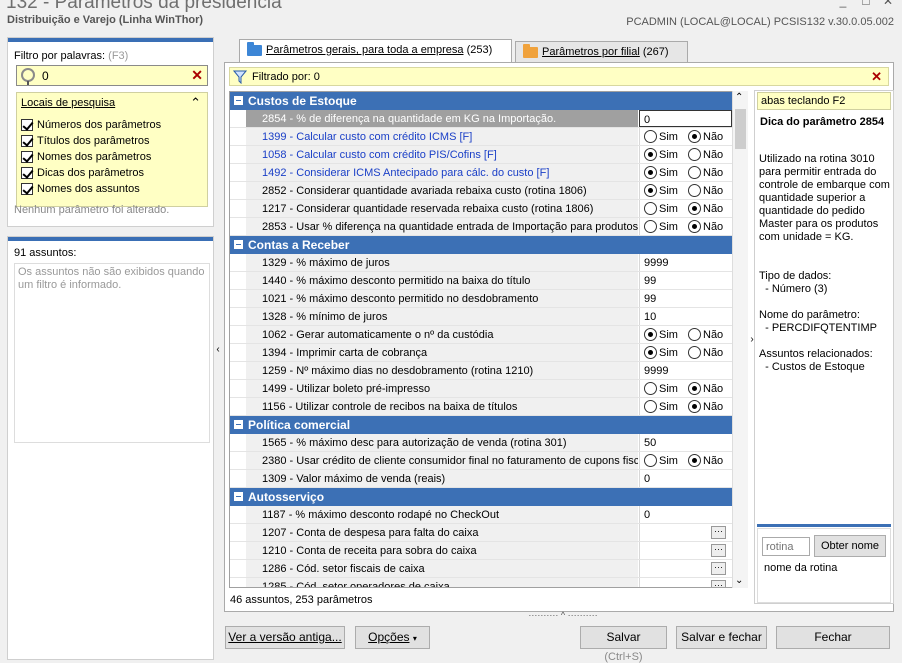  What do you see at coordinates (488, 101) in the screenshot?
I see `group-header: Custos de Estoque` at bounding box center [488, 101].